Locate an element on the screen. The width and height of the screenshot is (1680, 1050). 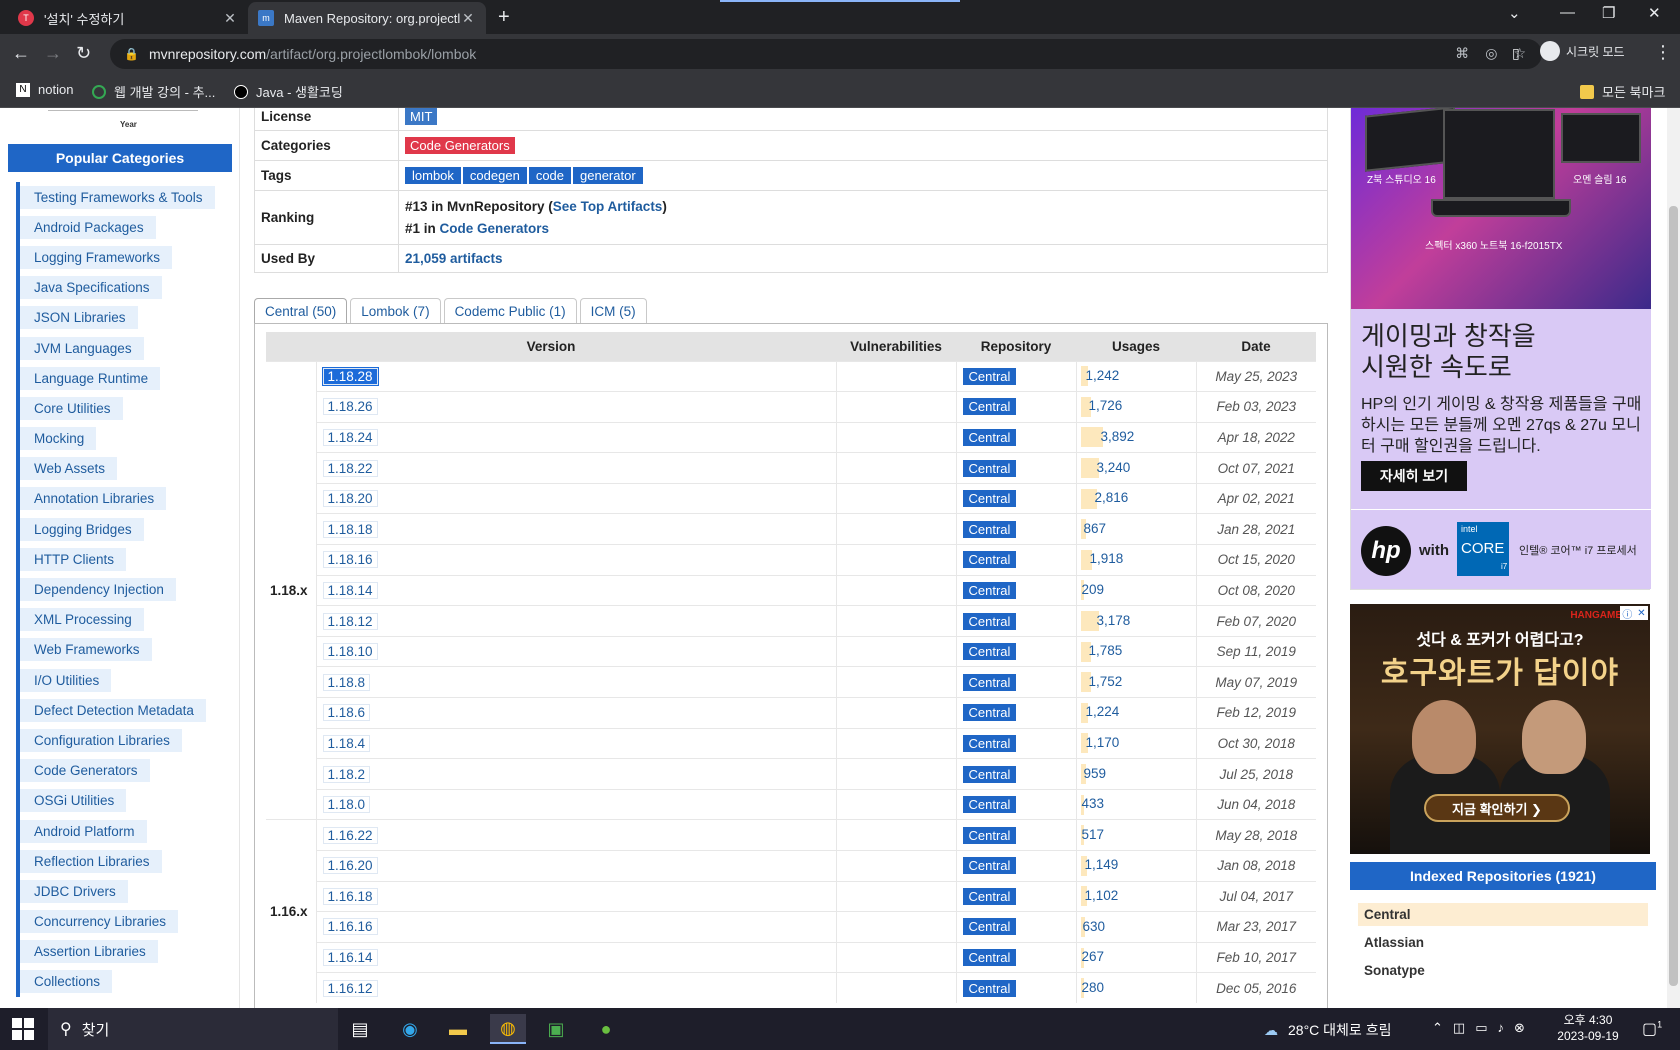
usages-link: 433 is located at coordinates (1093, 803).